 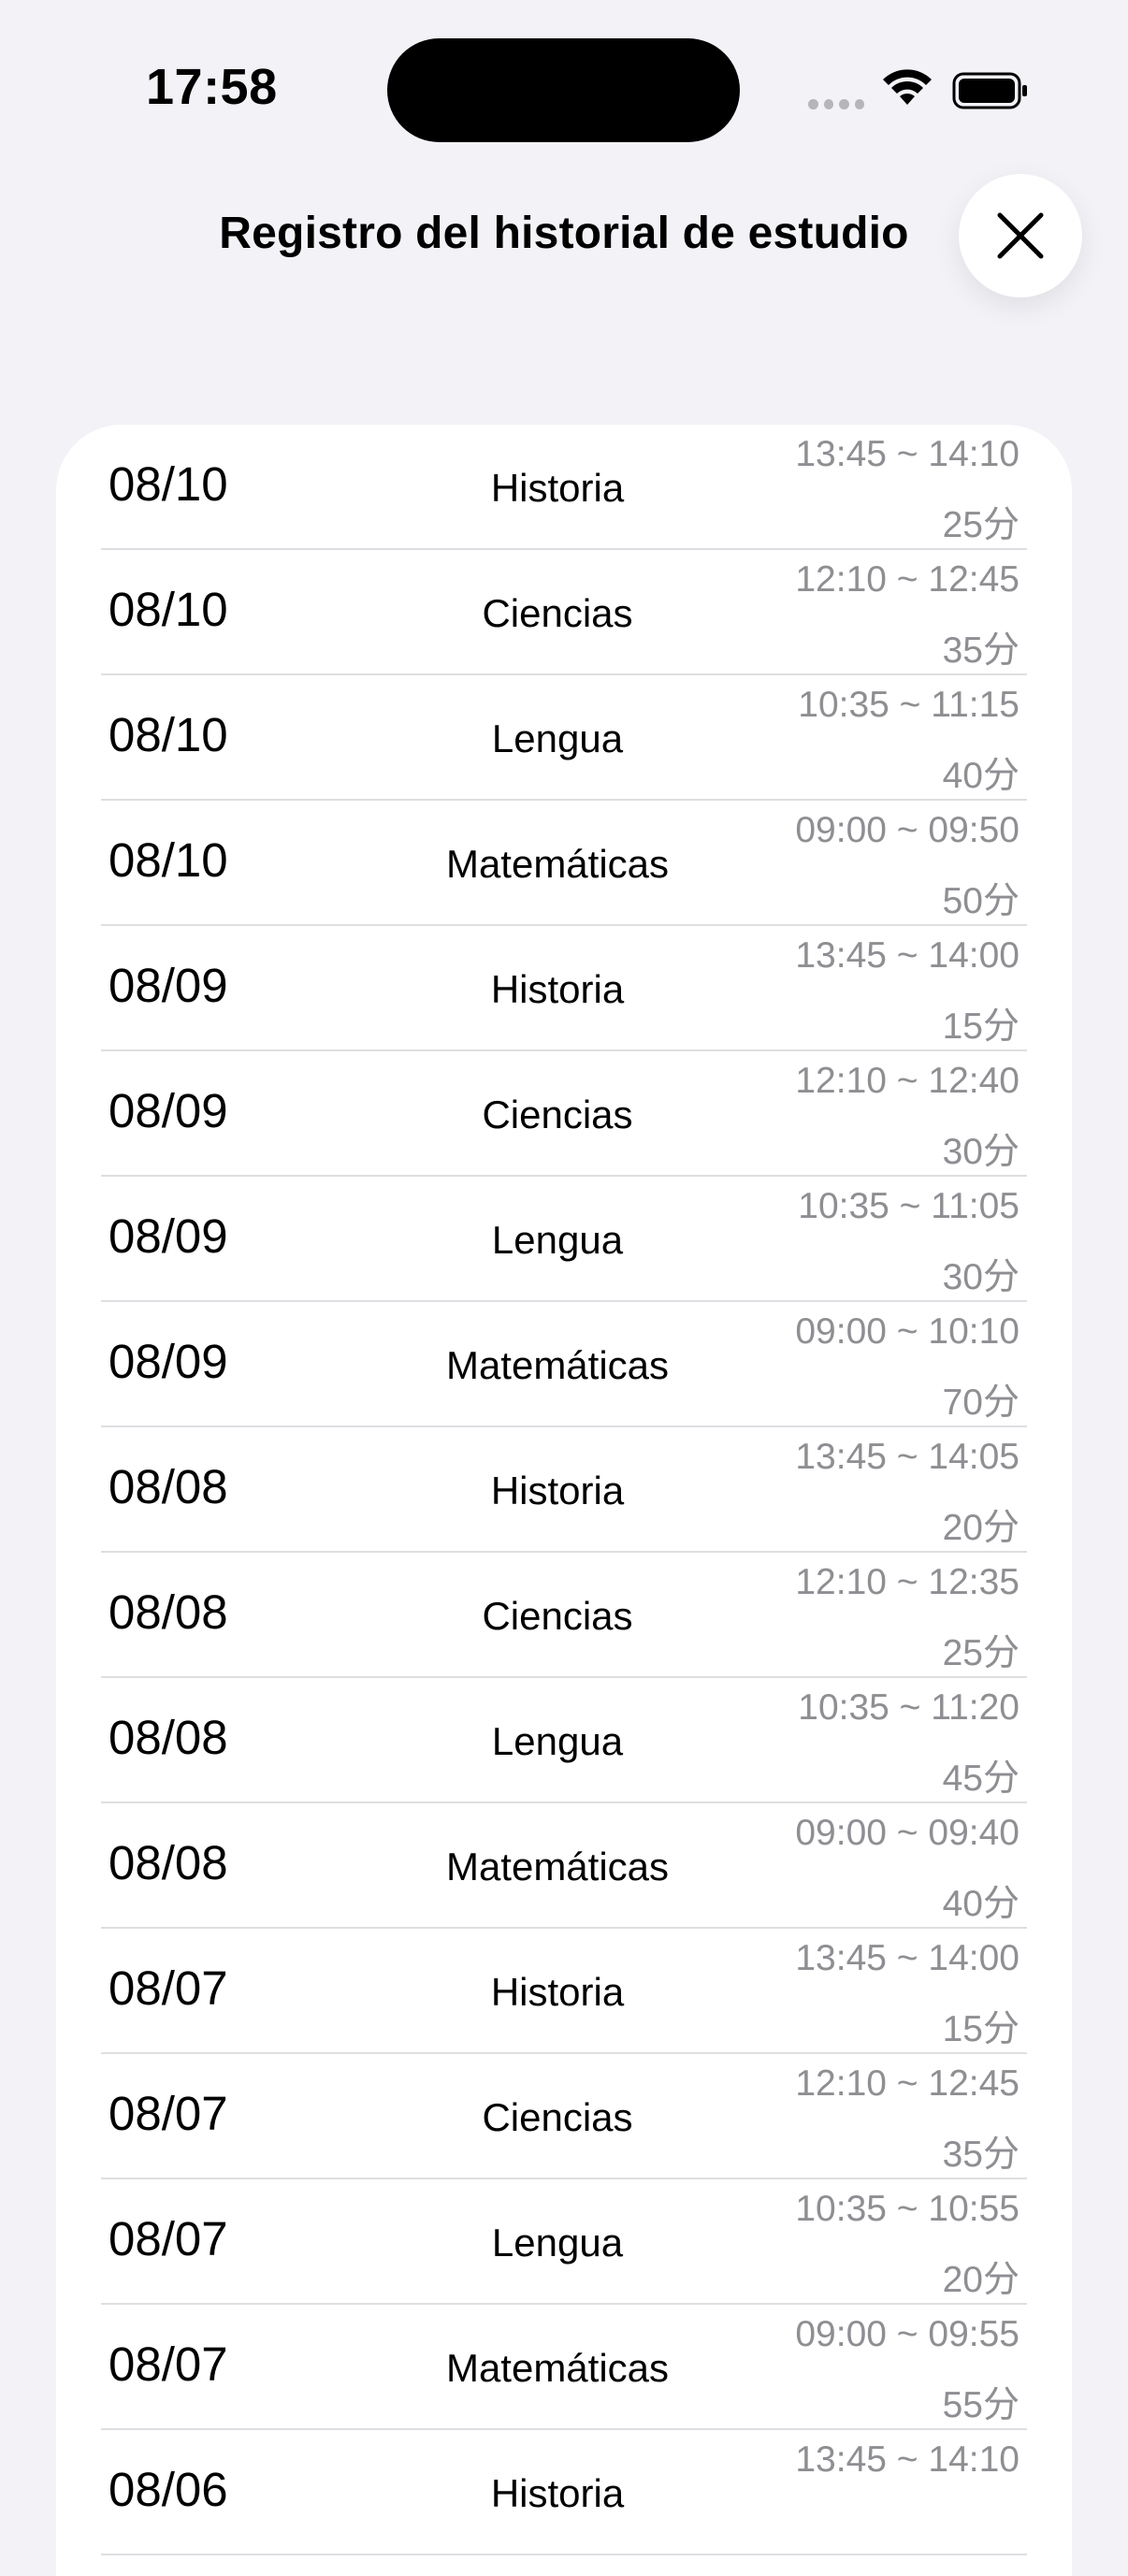 I want to click on close-button, so click(x=1020, y=235).